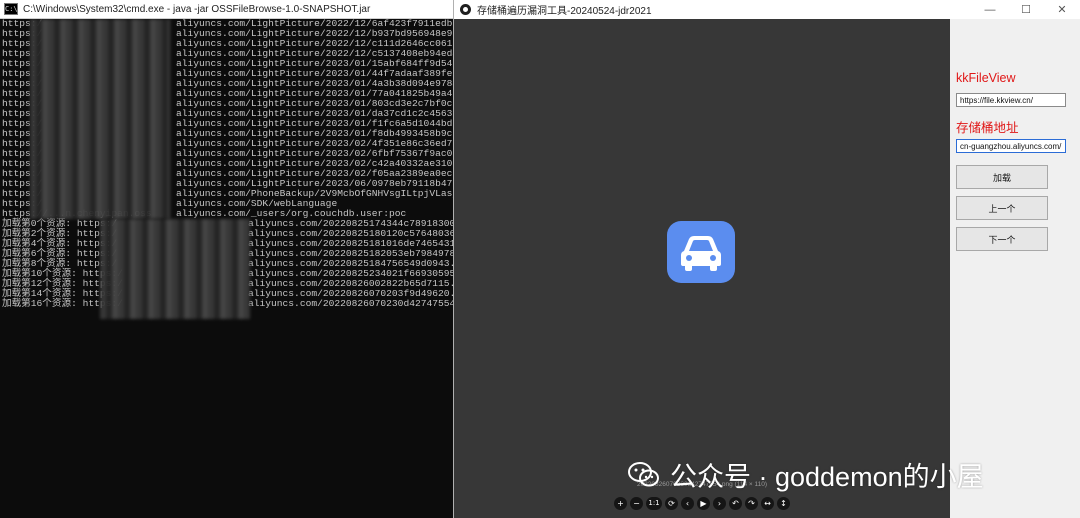  I want to click on rotate-left-icon: ↶, so click(735, 503).